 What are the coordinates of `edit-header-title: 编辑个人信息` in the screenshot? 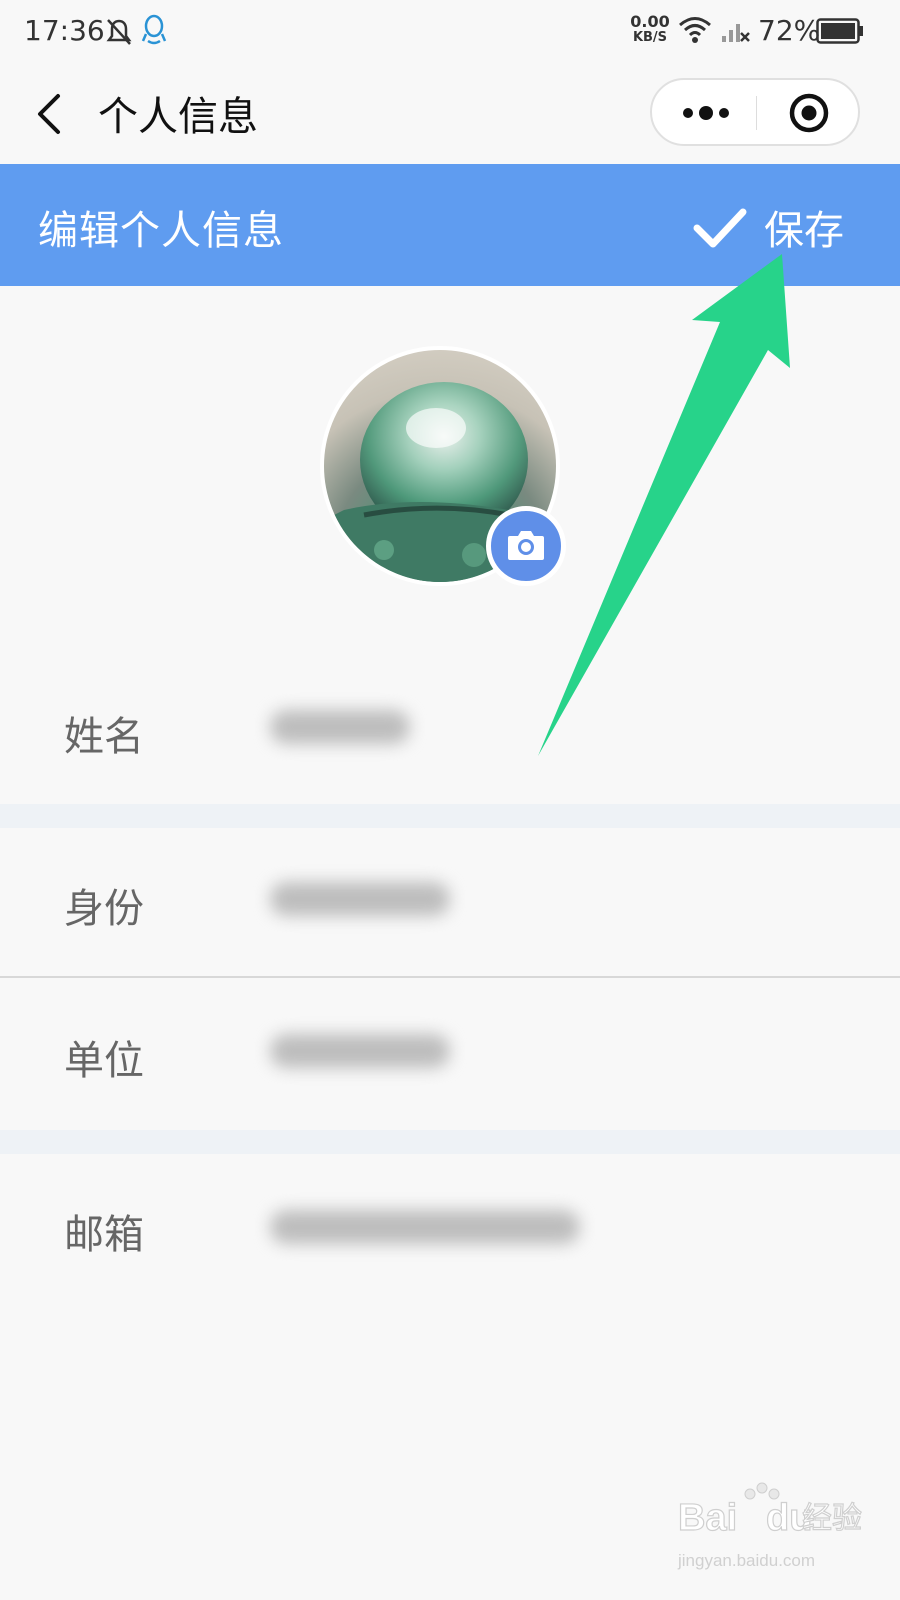 It's located at (161, 231).